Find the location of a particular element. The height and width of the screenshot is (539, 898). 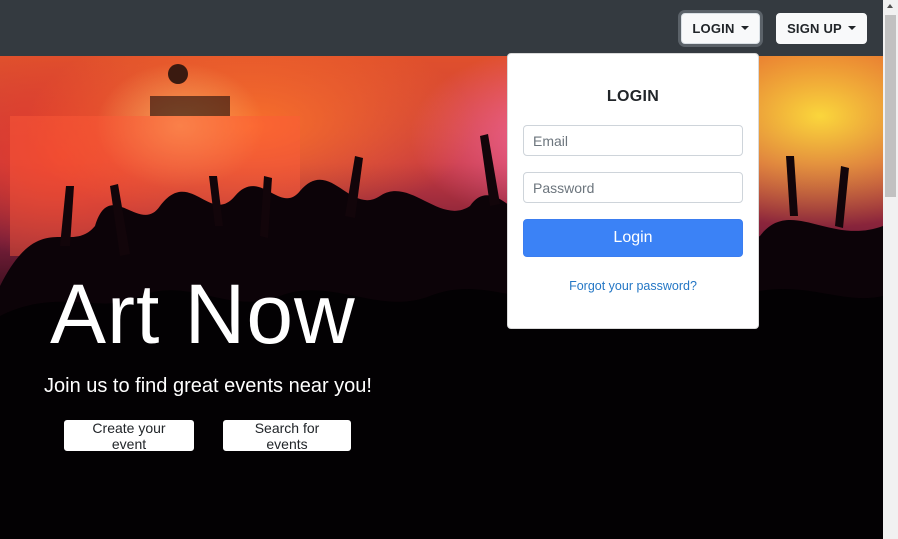

search-events-button: Search for events is located at coordinates (287, 436).